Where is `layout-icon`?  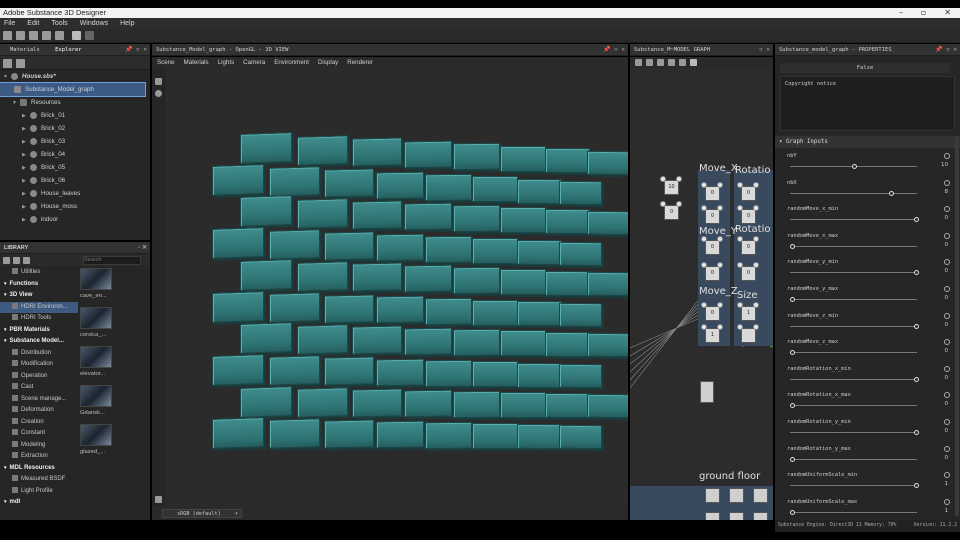
layout-icon is located at coordinates (693, 62).